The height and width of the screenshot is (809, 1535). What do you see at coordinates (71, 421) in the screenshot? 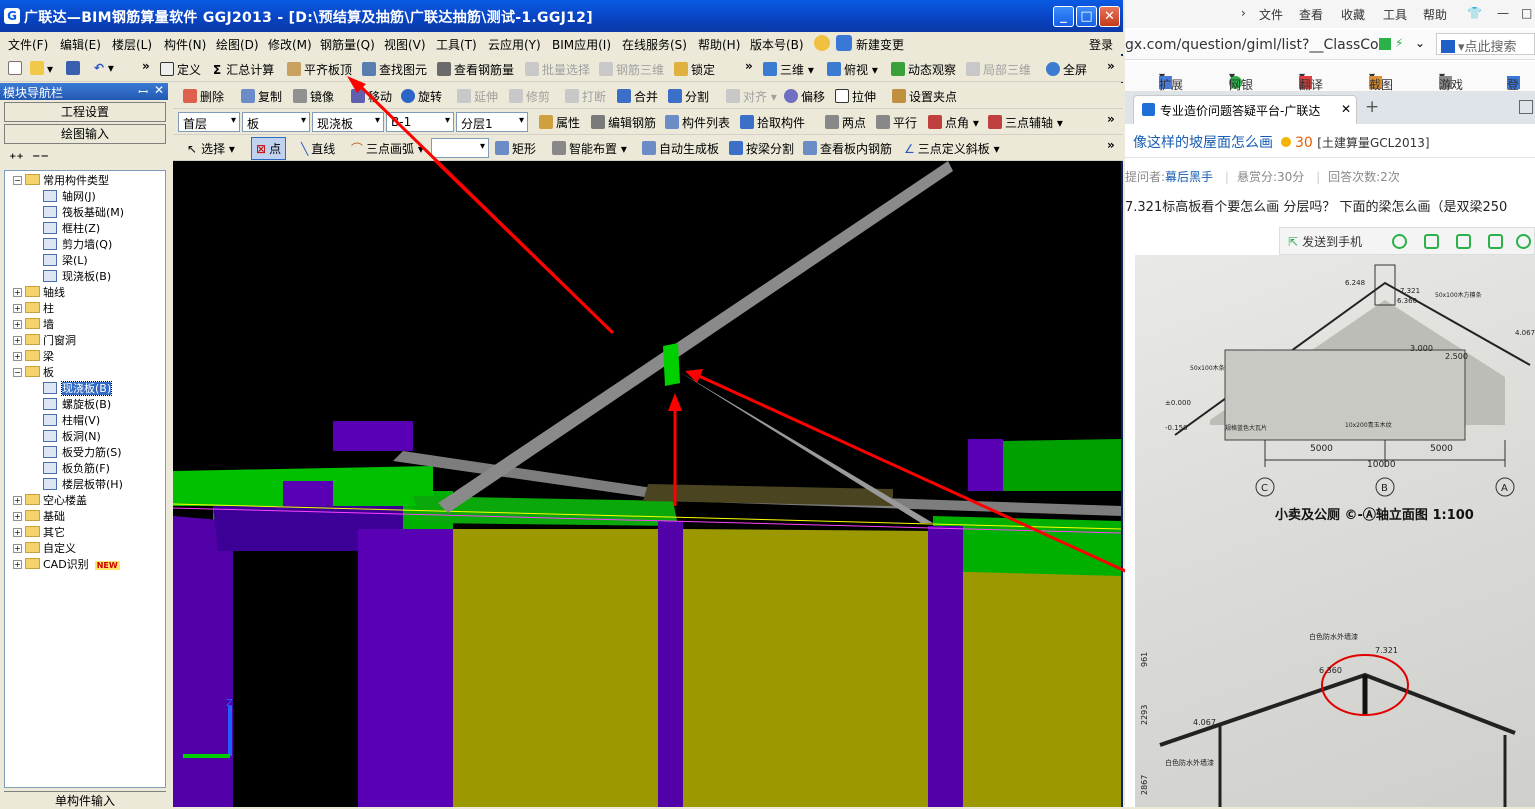
I see `tree-item: 柱帽(V)` at bounding box center [71, 421].